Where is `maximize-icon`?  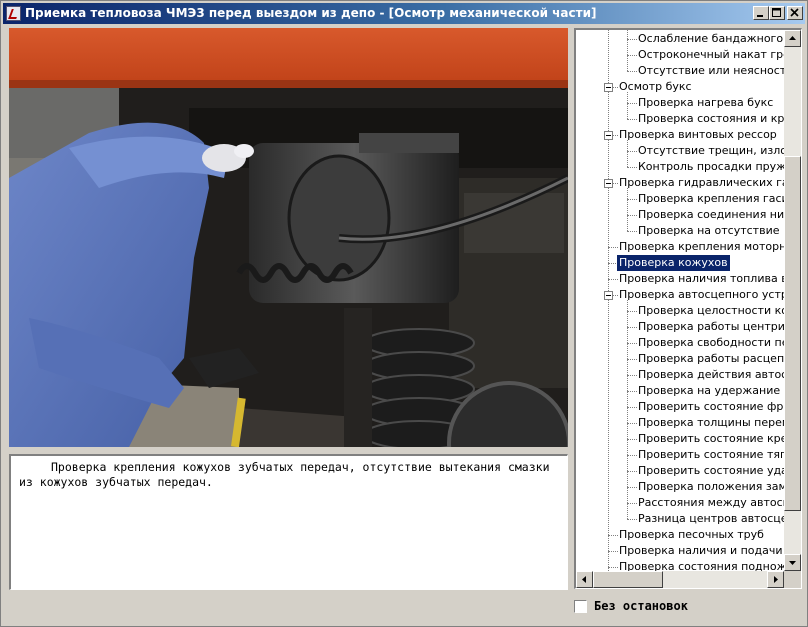 maximize-icon is located at coordinates (776, 12).